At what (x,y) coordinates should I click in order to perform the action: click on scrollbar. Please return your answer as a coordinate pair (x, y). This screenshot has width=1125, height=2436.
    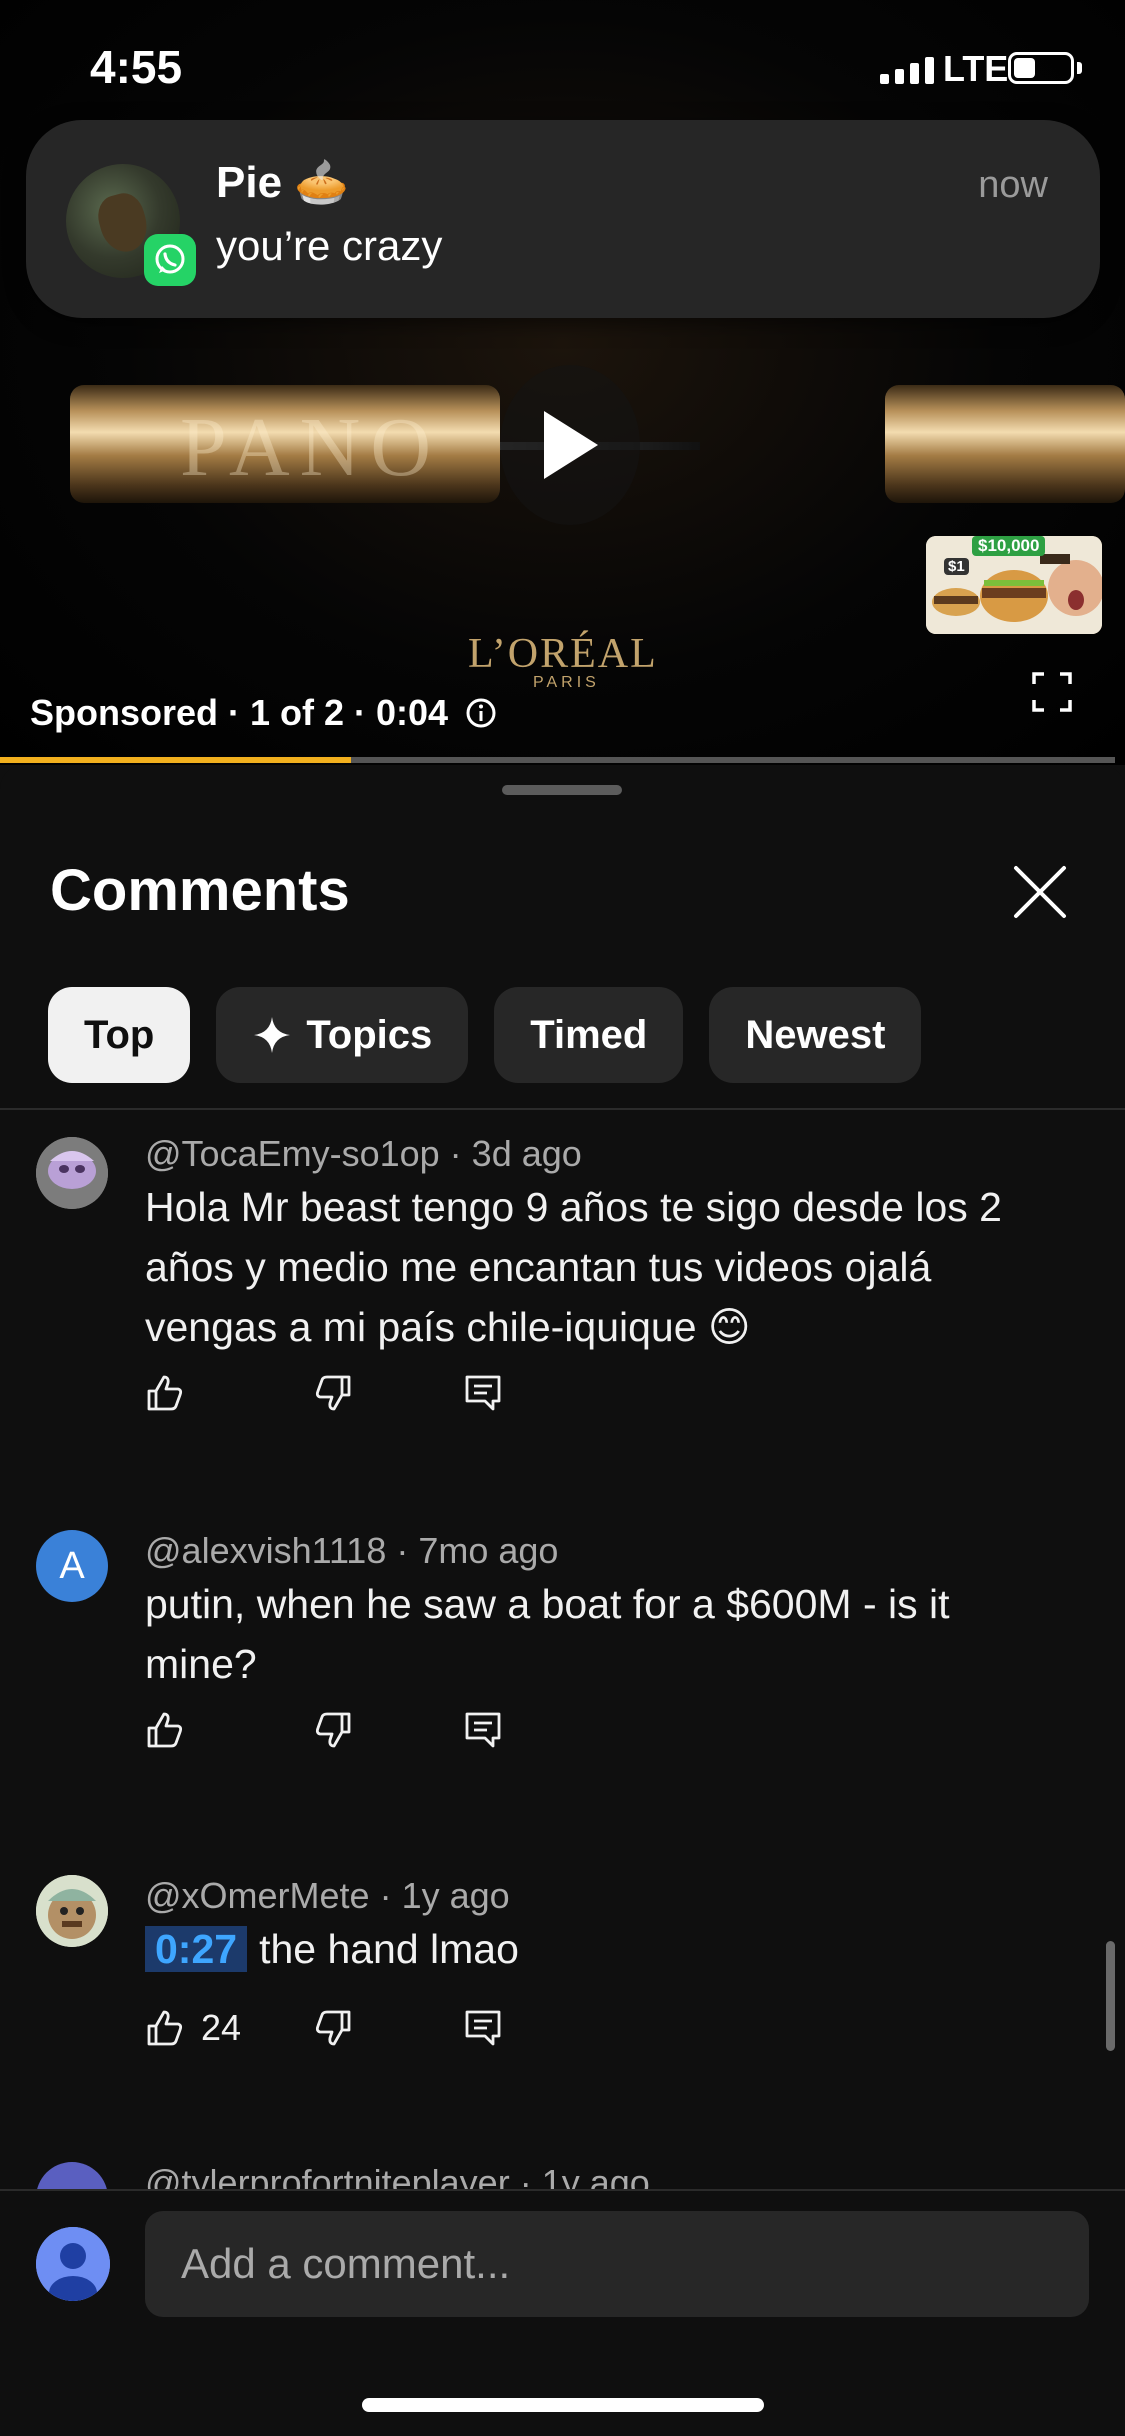
    Looking at the image, I should click on (1110, 1996).